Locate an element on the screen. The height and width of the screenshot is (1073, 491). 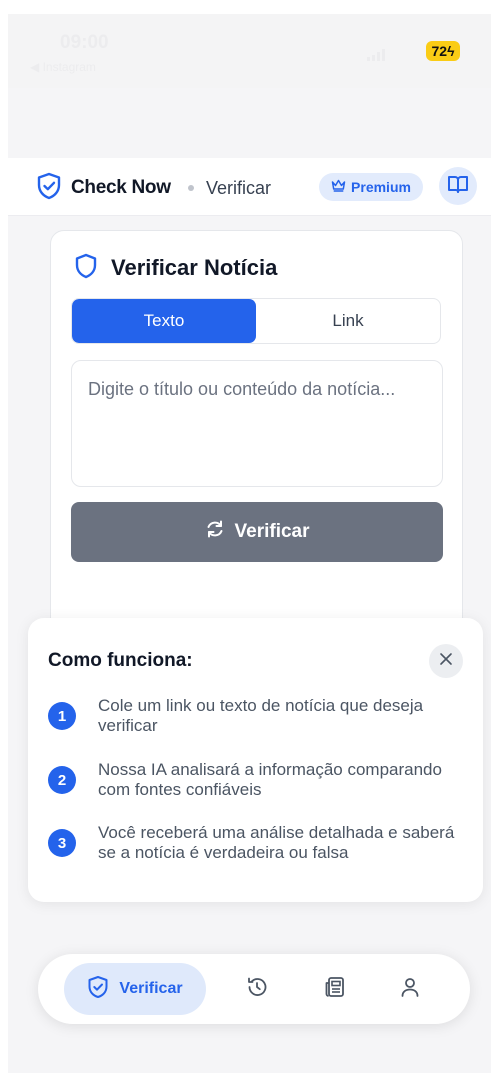
news-content-input is located at coordinates (257, 423).